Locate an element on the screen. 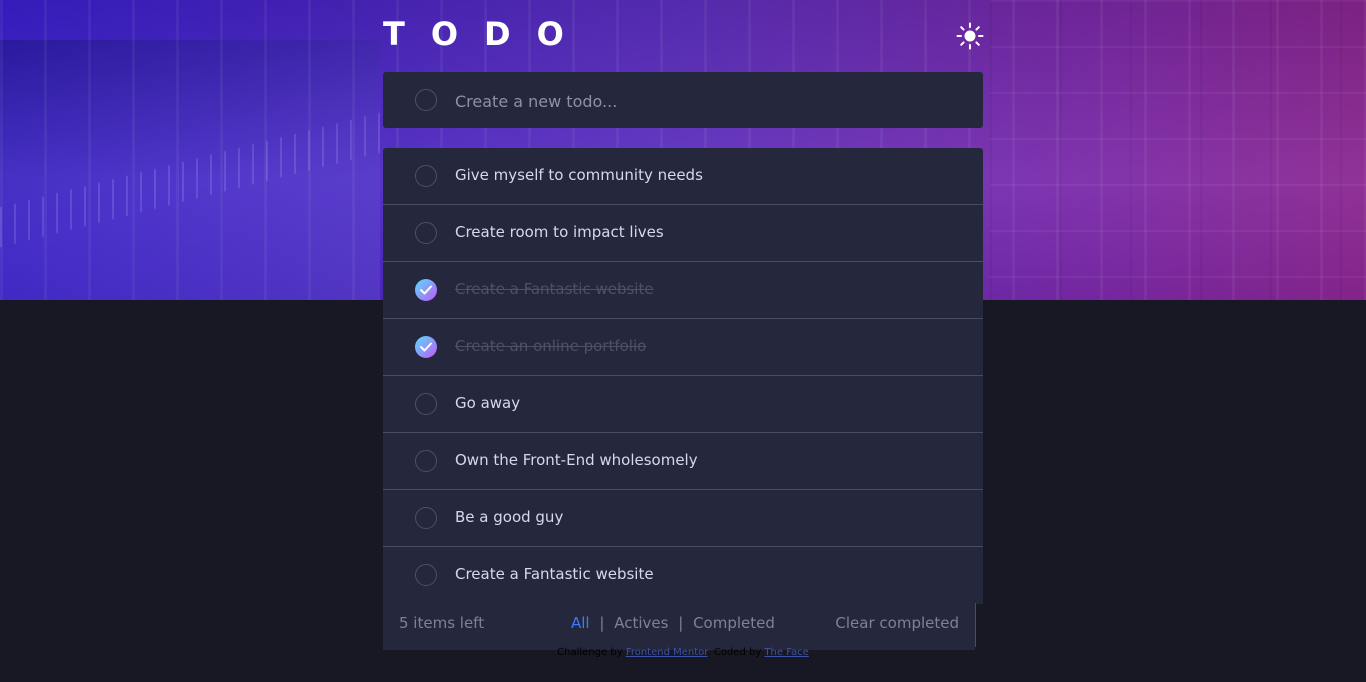 This screenshot has height=682, width=1366. todo-text: Be a good guy is located at coordinates (509, 517).